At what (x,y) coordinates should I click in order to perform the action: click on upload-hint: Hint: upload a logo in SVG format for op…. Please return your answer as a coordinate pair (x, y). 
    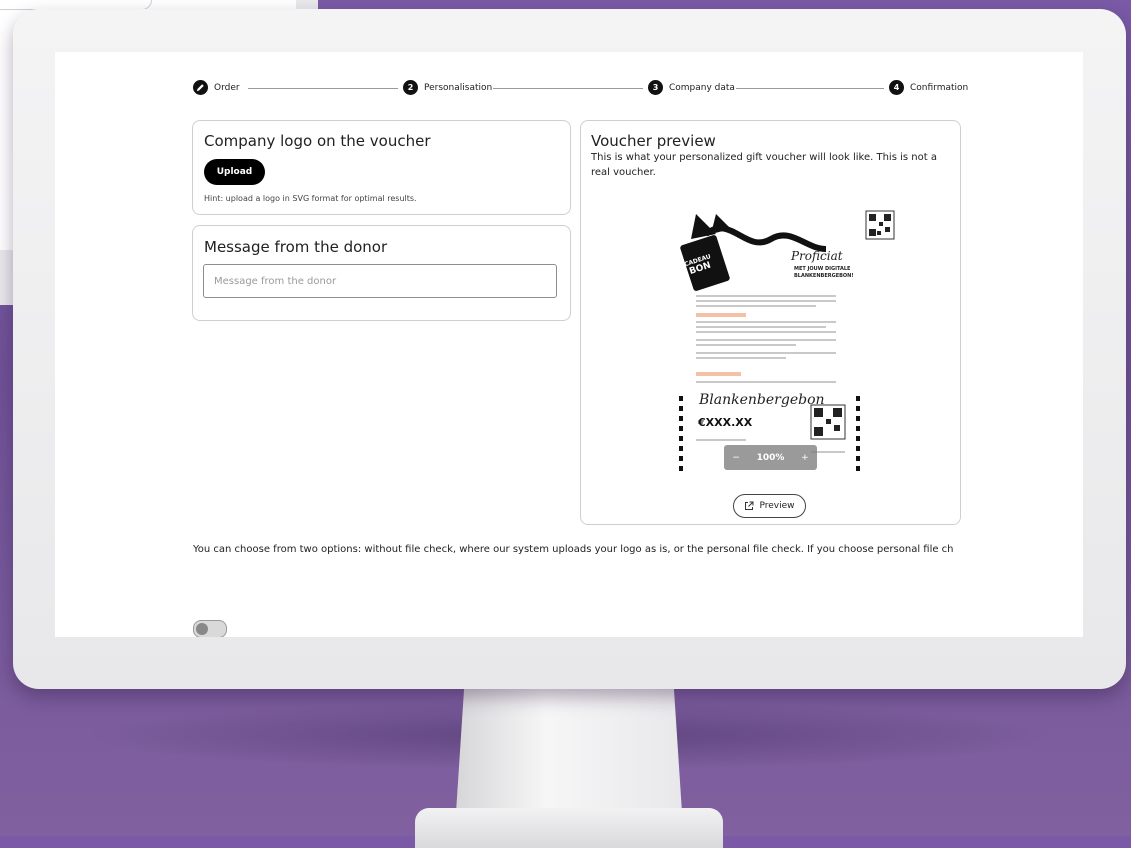
    Looking at the image, I should click on (310, 198).